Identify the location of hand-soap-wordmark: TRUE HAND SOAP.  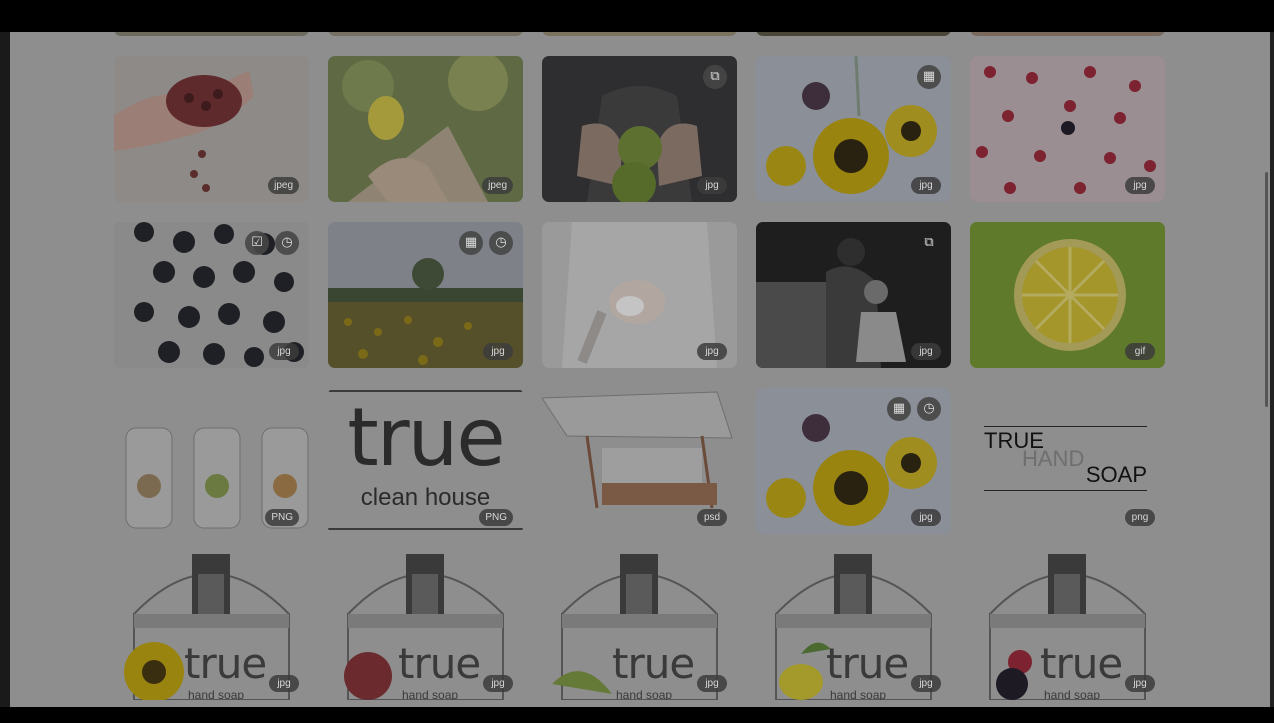
(1065, 460).